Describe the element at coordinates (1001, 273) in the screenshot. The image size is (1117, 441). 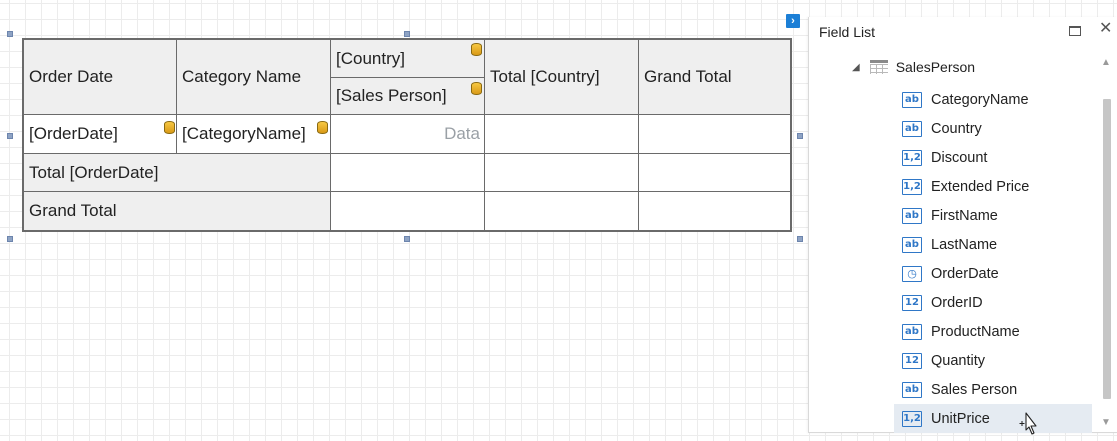
I see `field-item: ◷ OrderDate` at that location.